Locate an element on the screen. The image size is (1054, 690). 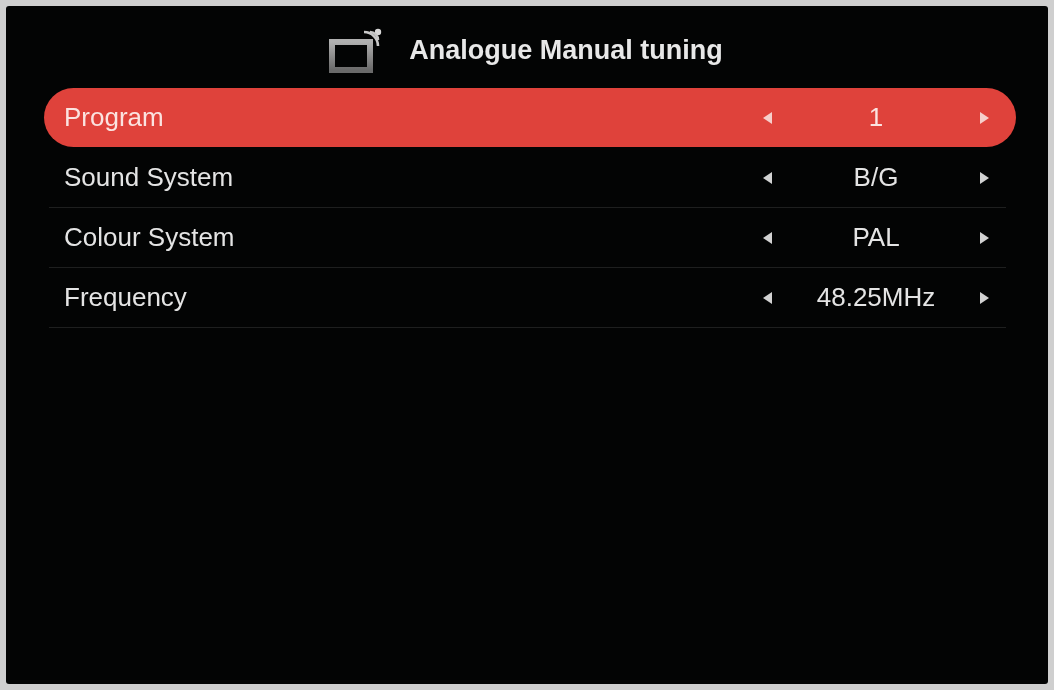
row-label: Frequency is located at coordinates (126, 297).